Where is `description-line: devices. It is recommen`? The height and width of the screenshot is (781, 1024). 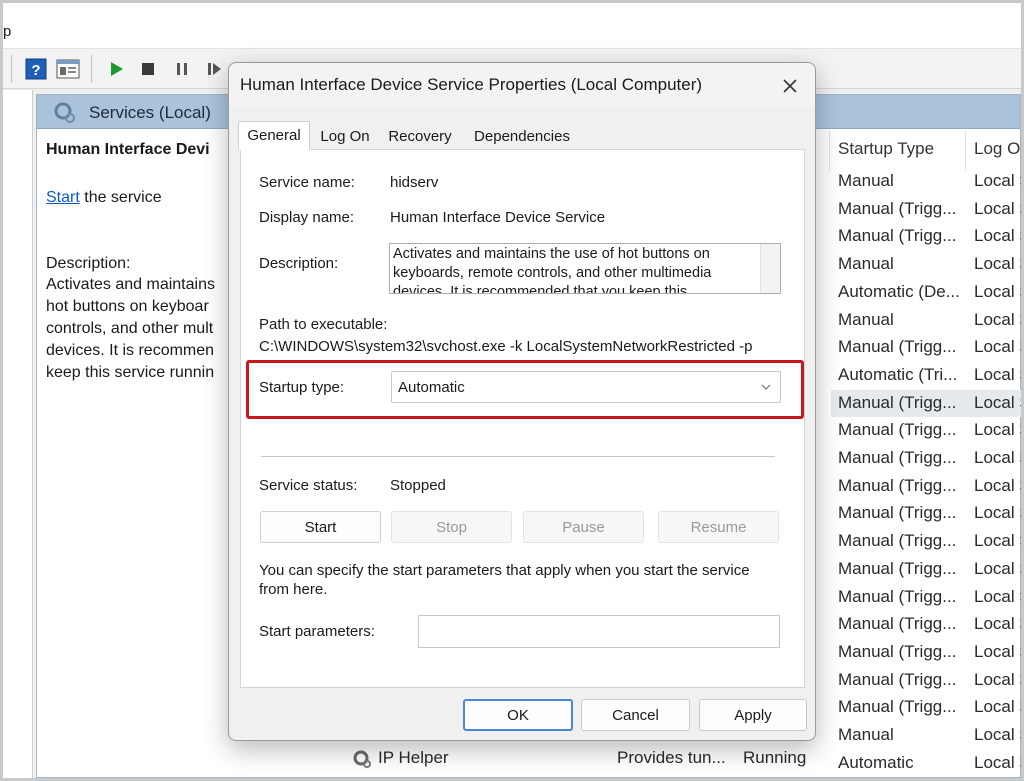 description-line: devices. It is recommen is located at coordinates (130, 350).